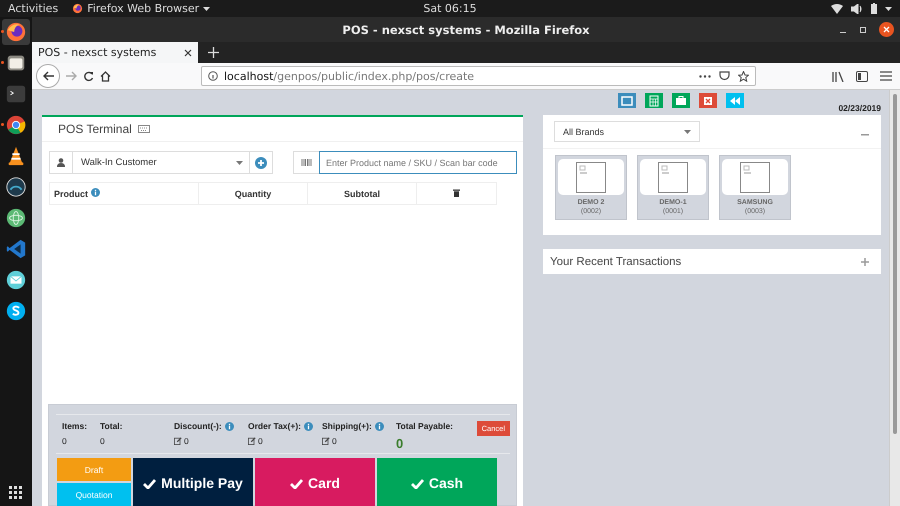  Describe the element at coordinates (863, 30) in the screenshot. I see `maximize-icon` at that location.